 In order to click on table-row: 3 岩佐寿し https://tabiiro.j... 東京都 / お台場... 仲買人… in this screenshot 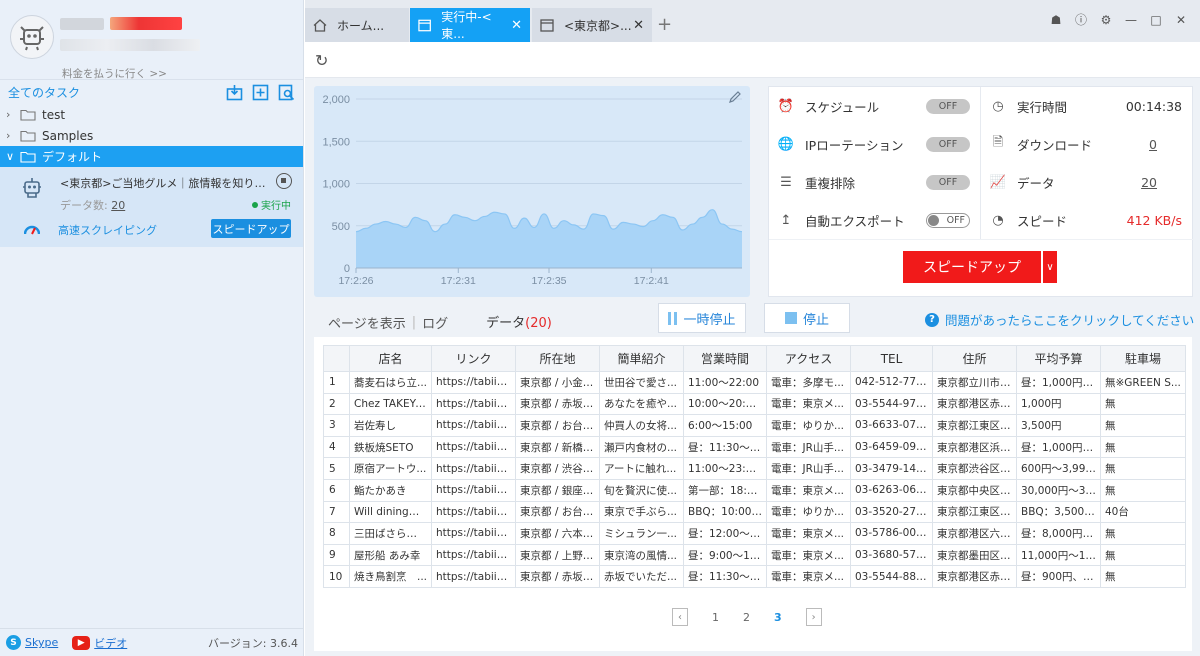, I will do `click(754, 425)`.